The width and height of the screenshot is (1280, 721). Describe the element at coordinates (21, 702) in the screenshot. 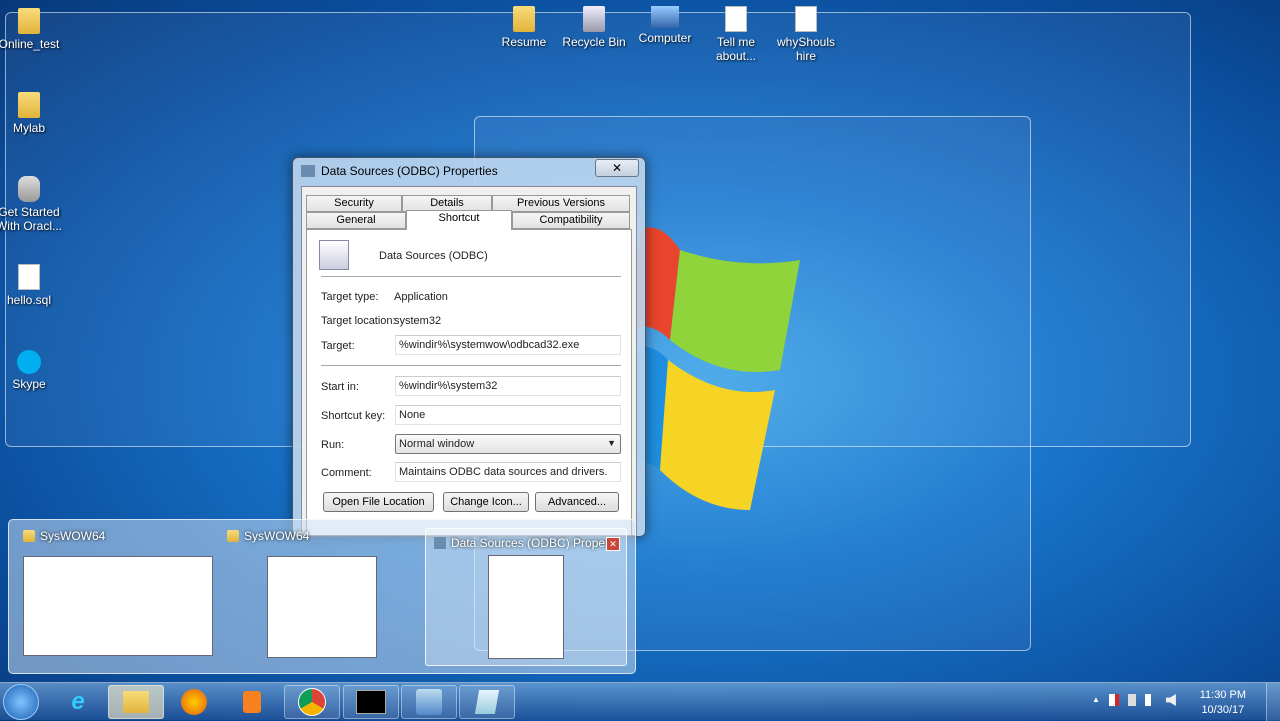

I see `start-button` at that location.